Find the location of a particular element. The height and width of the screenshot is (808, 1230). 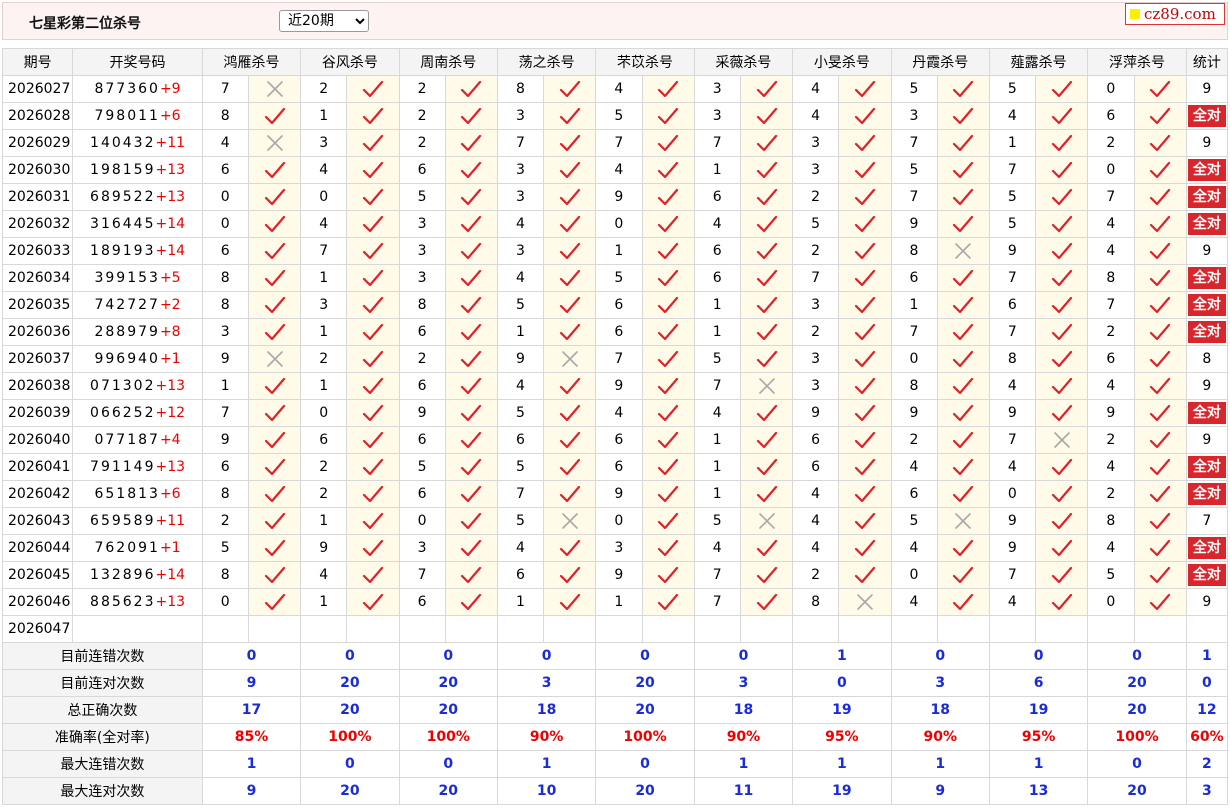

draw-main-digits: 659589 is located at coordinates (123, 521).